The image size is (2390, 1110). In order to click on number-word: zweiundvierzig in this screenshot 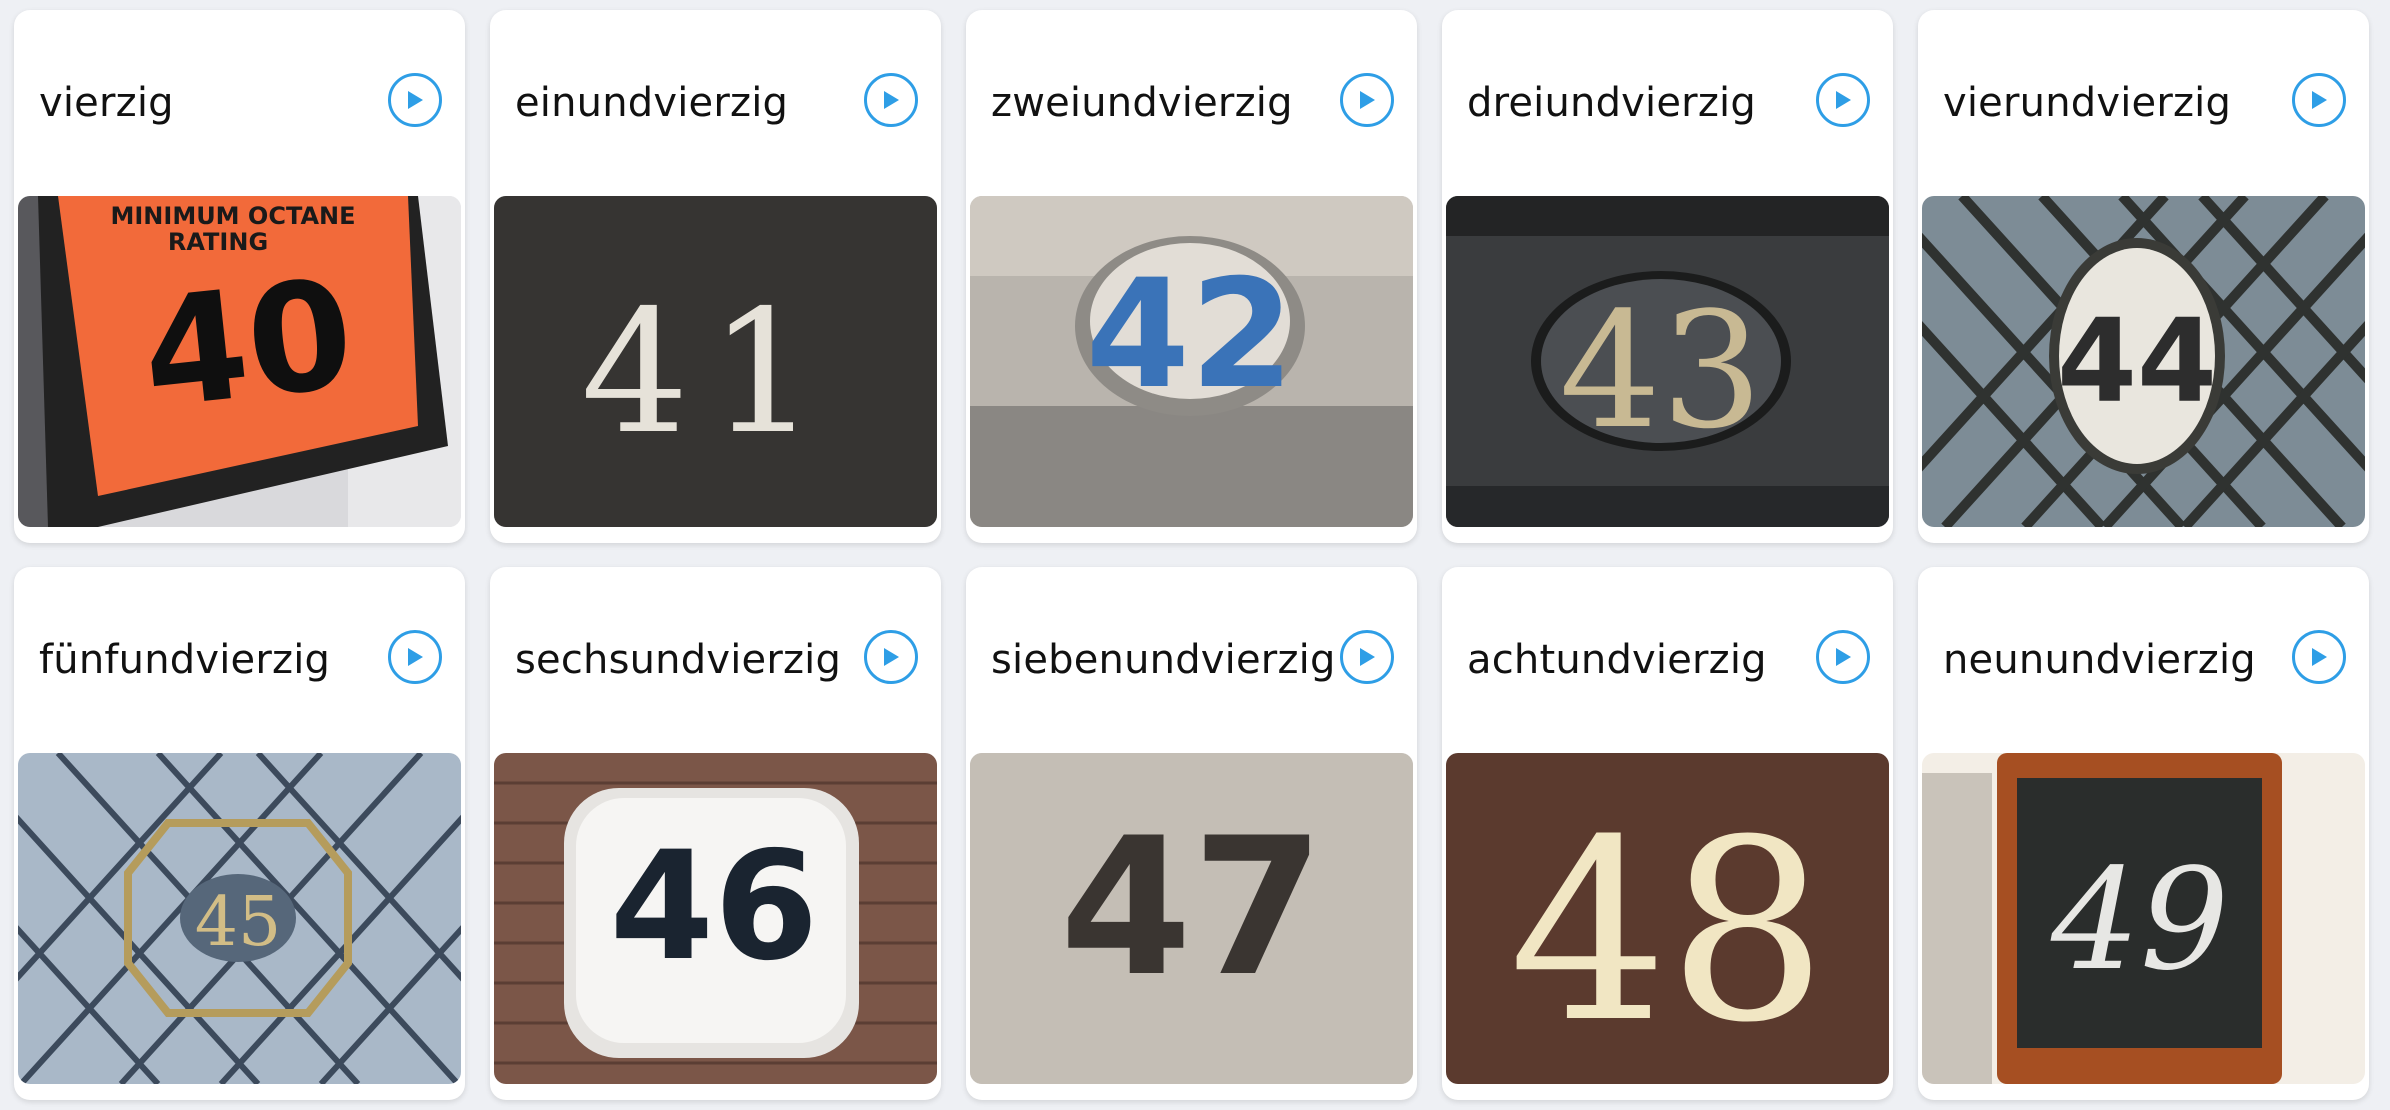, I will do `click(1142, 103)`.